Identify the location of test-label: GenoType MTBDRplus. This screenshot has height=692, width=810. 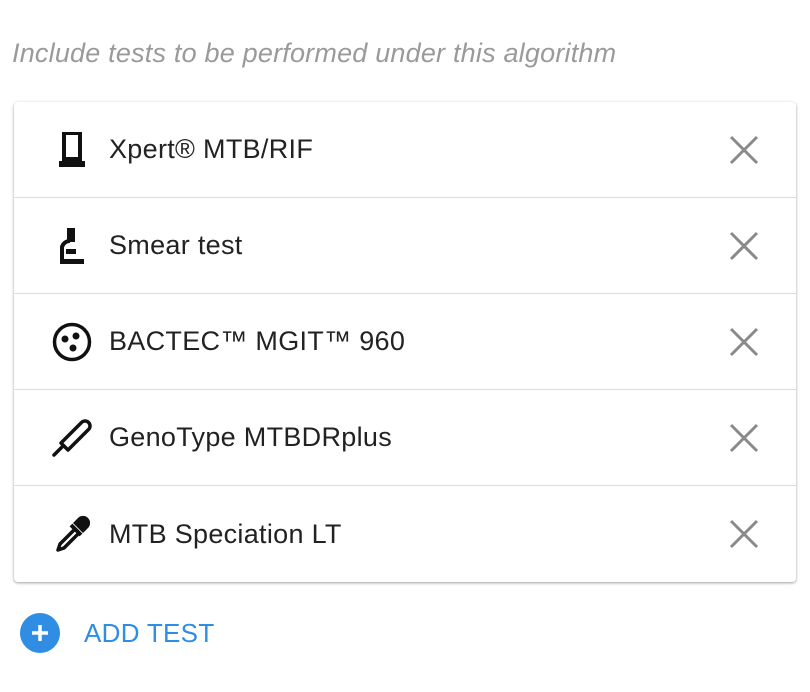
(251, 437).